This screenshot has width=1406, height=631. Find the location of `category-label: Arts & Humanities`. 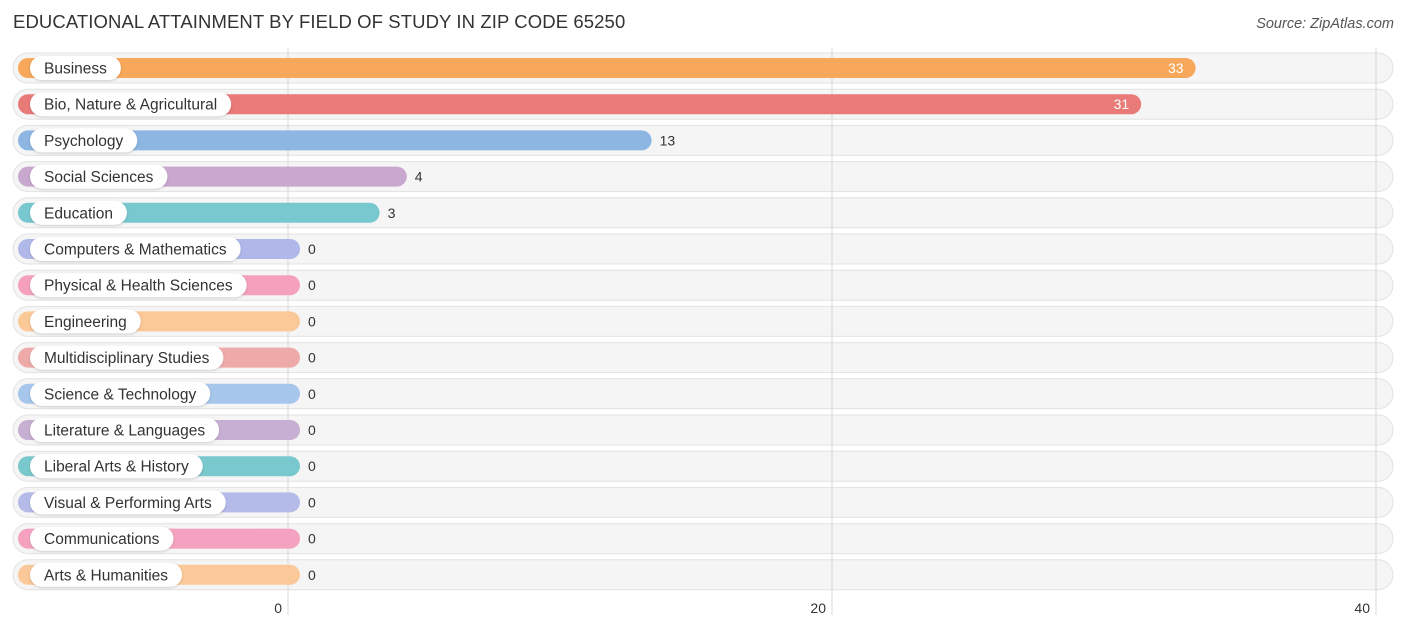

category-label: Arts & Humanities is located at coordinates (106, 575).